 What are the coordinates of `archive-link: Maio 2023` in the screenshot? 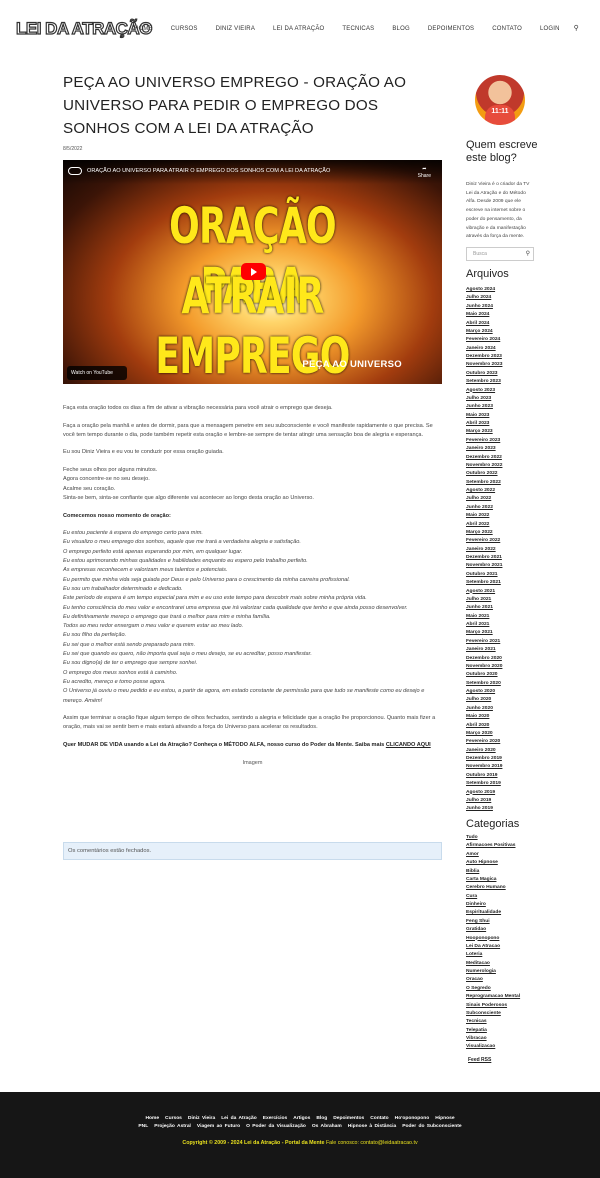 It's located at (506, 416).